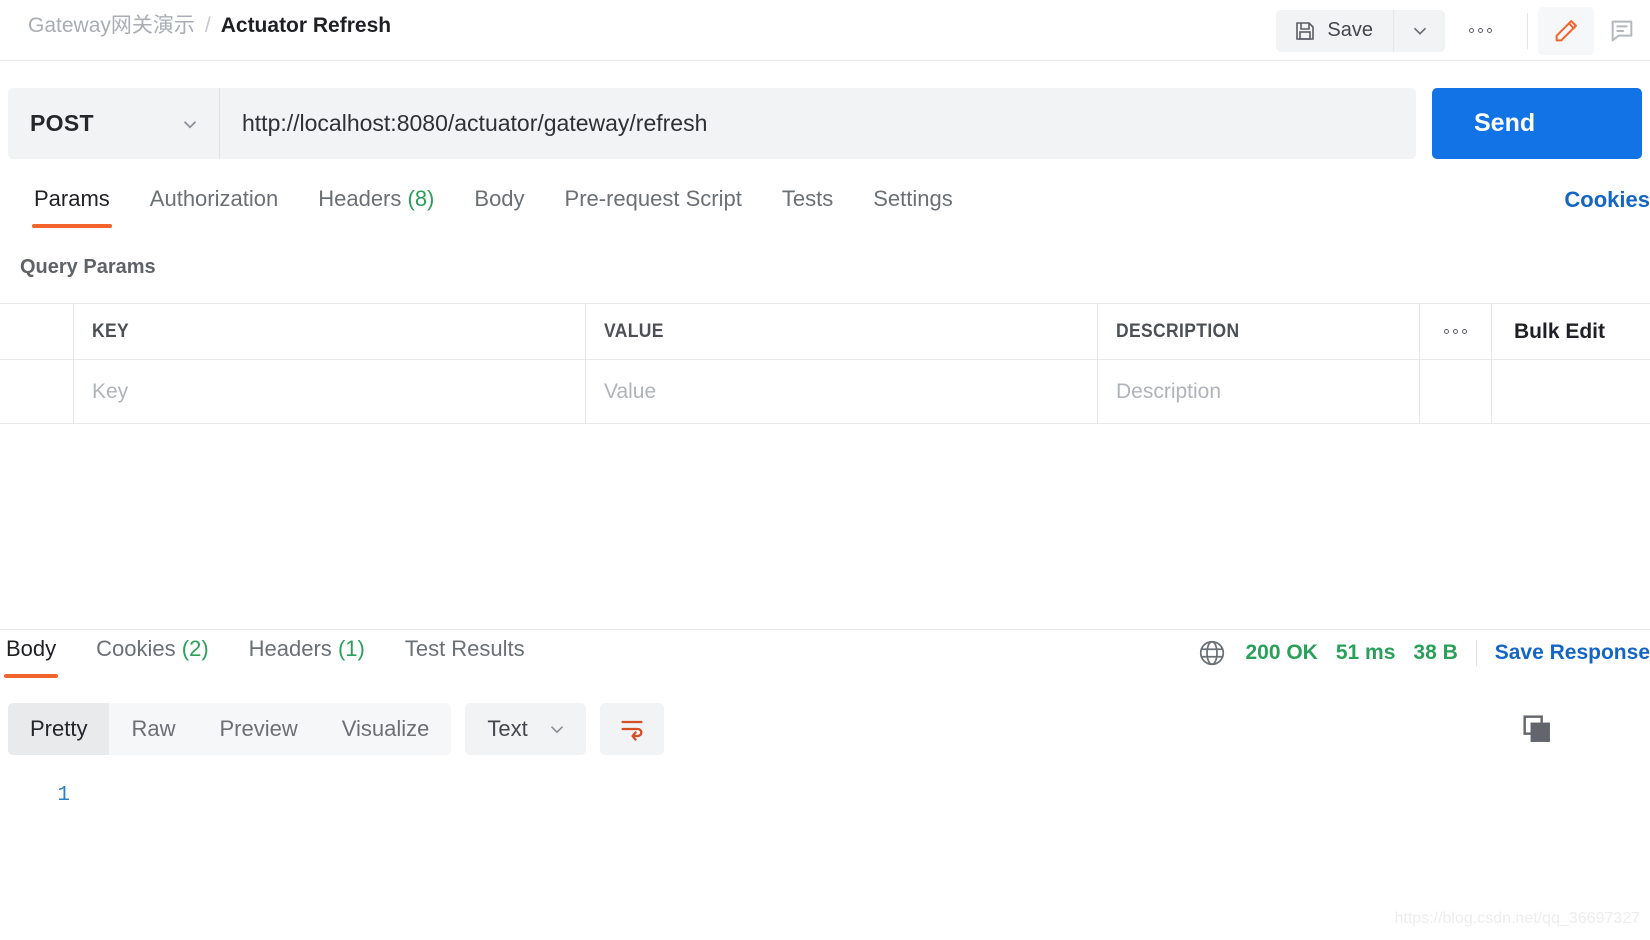 Image resolution: width=1650 pixels, height=940 pixels. Describe the element at coordinates (1517, 918) in the screenshot. I see `watermark: https://blog.csdn.net/qq_36697327` at that location.